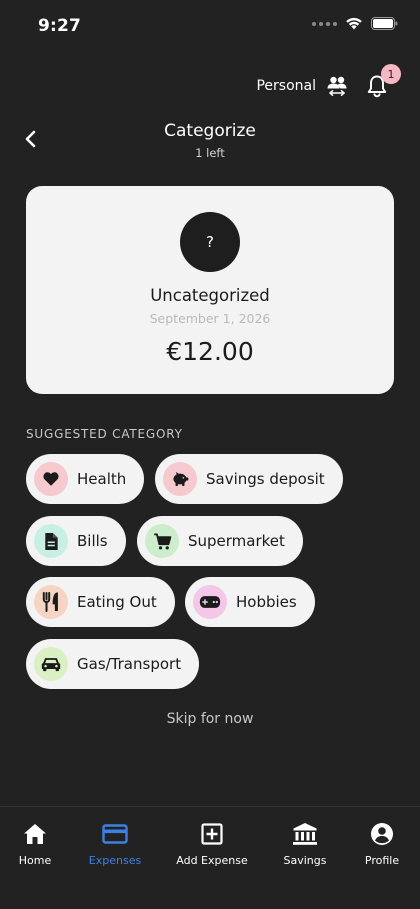 This screenshot has height=909, width=420. I want to click on nav-home: Home, so click(40, 844).